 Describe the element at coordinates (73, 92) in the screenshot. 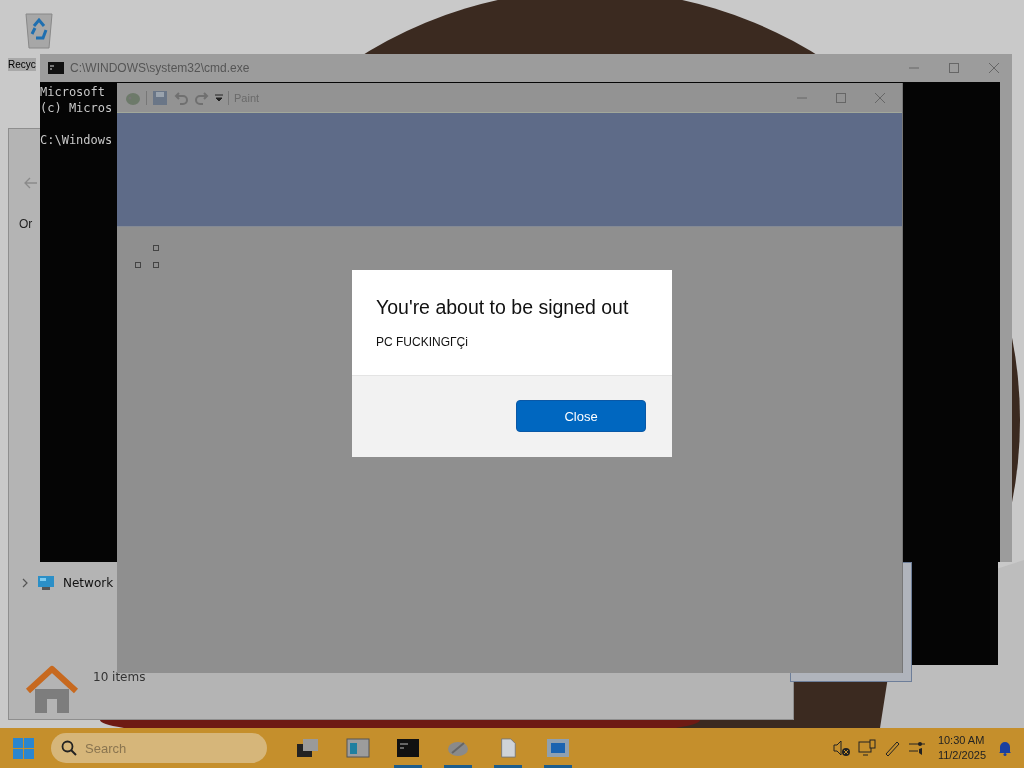

I see `console-line: Microsoft` at that location.